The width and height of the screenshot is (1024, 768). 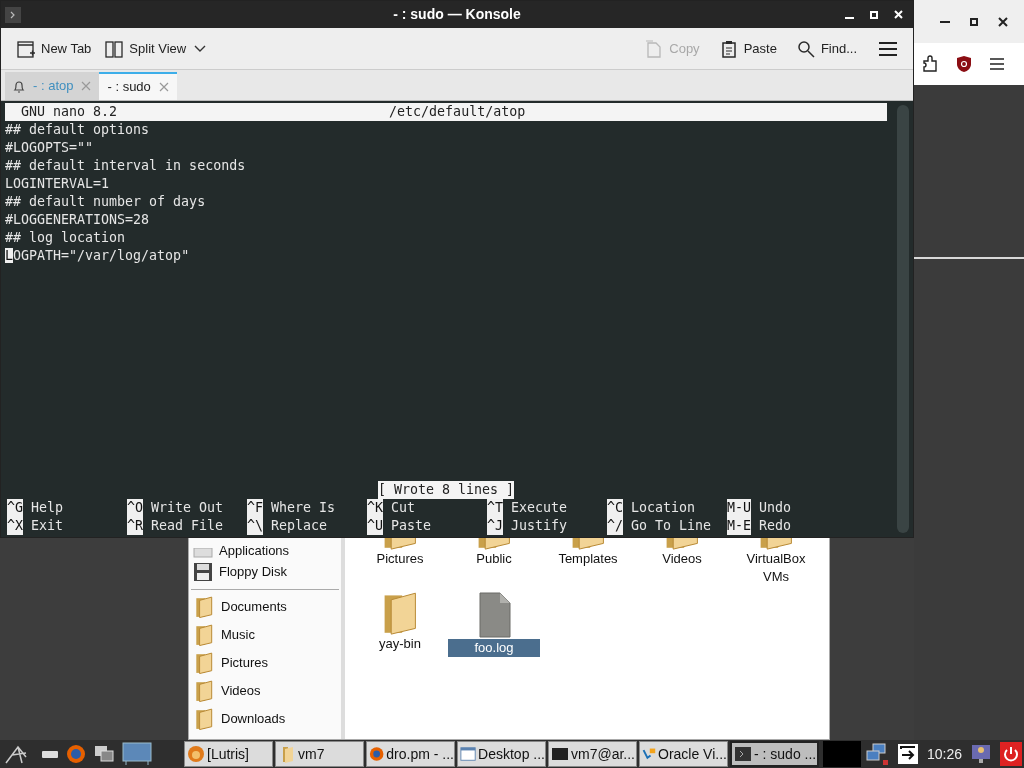 What do you see at coordinates (615, 526) in the screenshot?
I see `shortcut-key: ^/` at bounding box center [615, 526].